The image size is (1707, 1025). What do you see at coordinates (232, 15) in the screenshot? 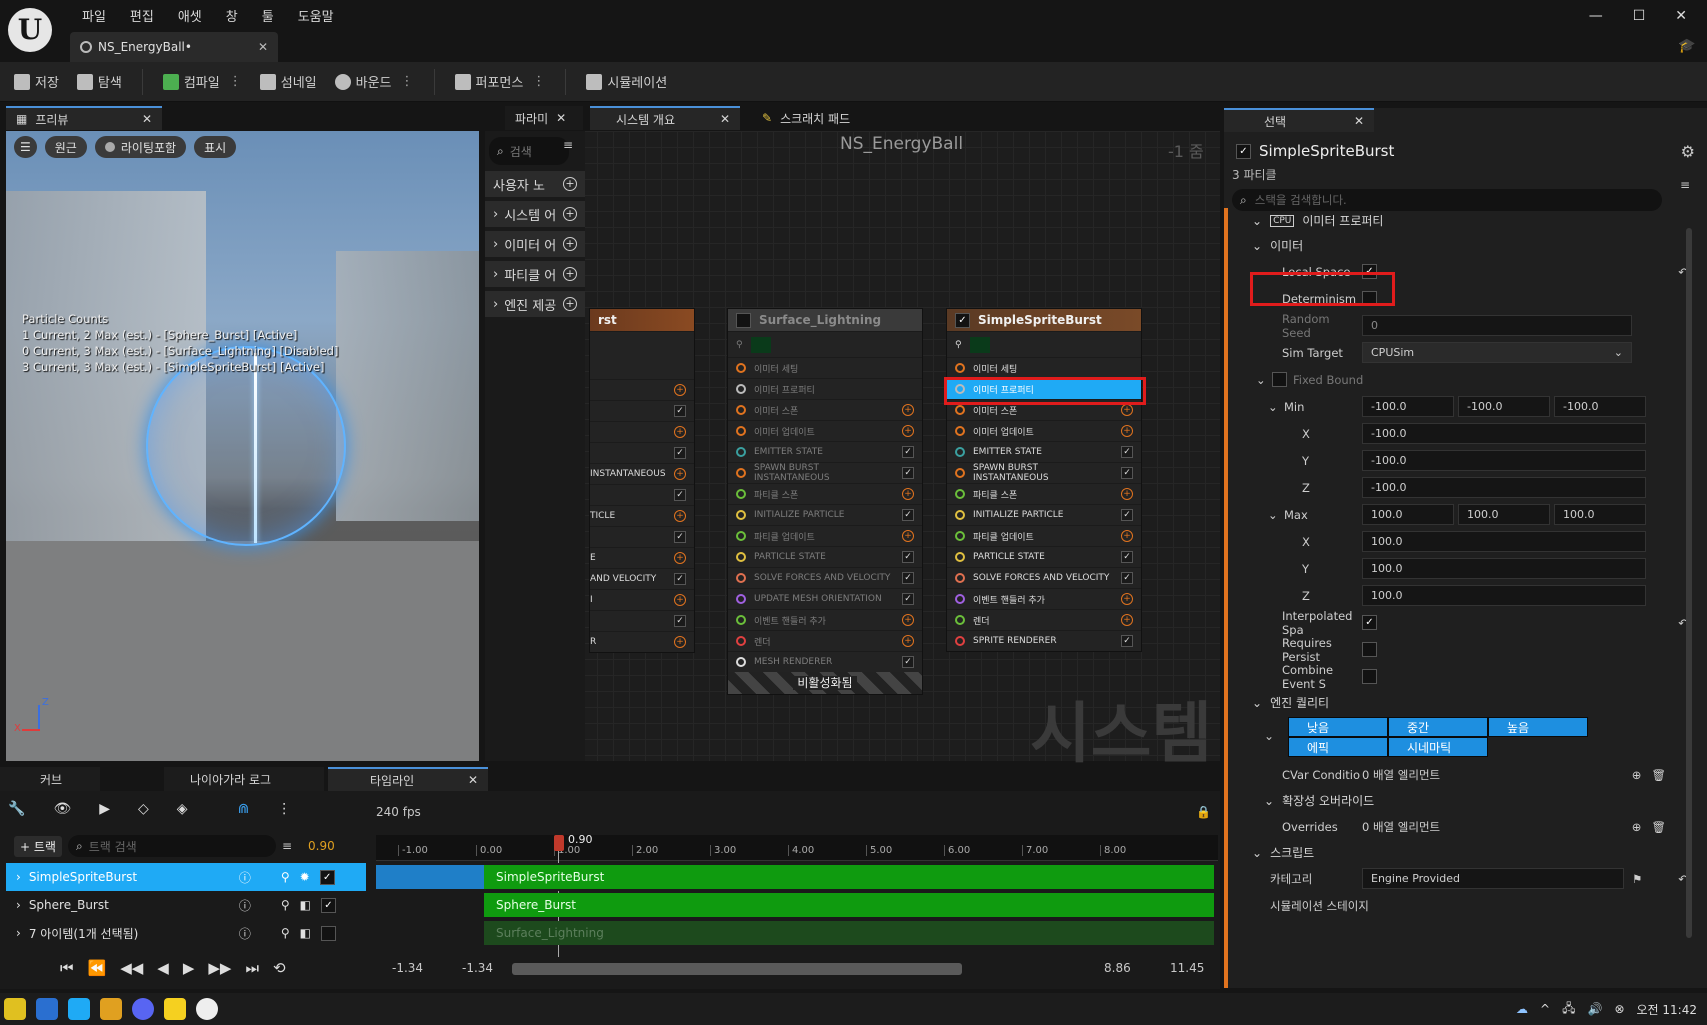
I see `menu-window: 창` at bounding box center [232, 15].